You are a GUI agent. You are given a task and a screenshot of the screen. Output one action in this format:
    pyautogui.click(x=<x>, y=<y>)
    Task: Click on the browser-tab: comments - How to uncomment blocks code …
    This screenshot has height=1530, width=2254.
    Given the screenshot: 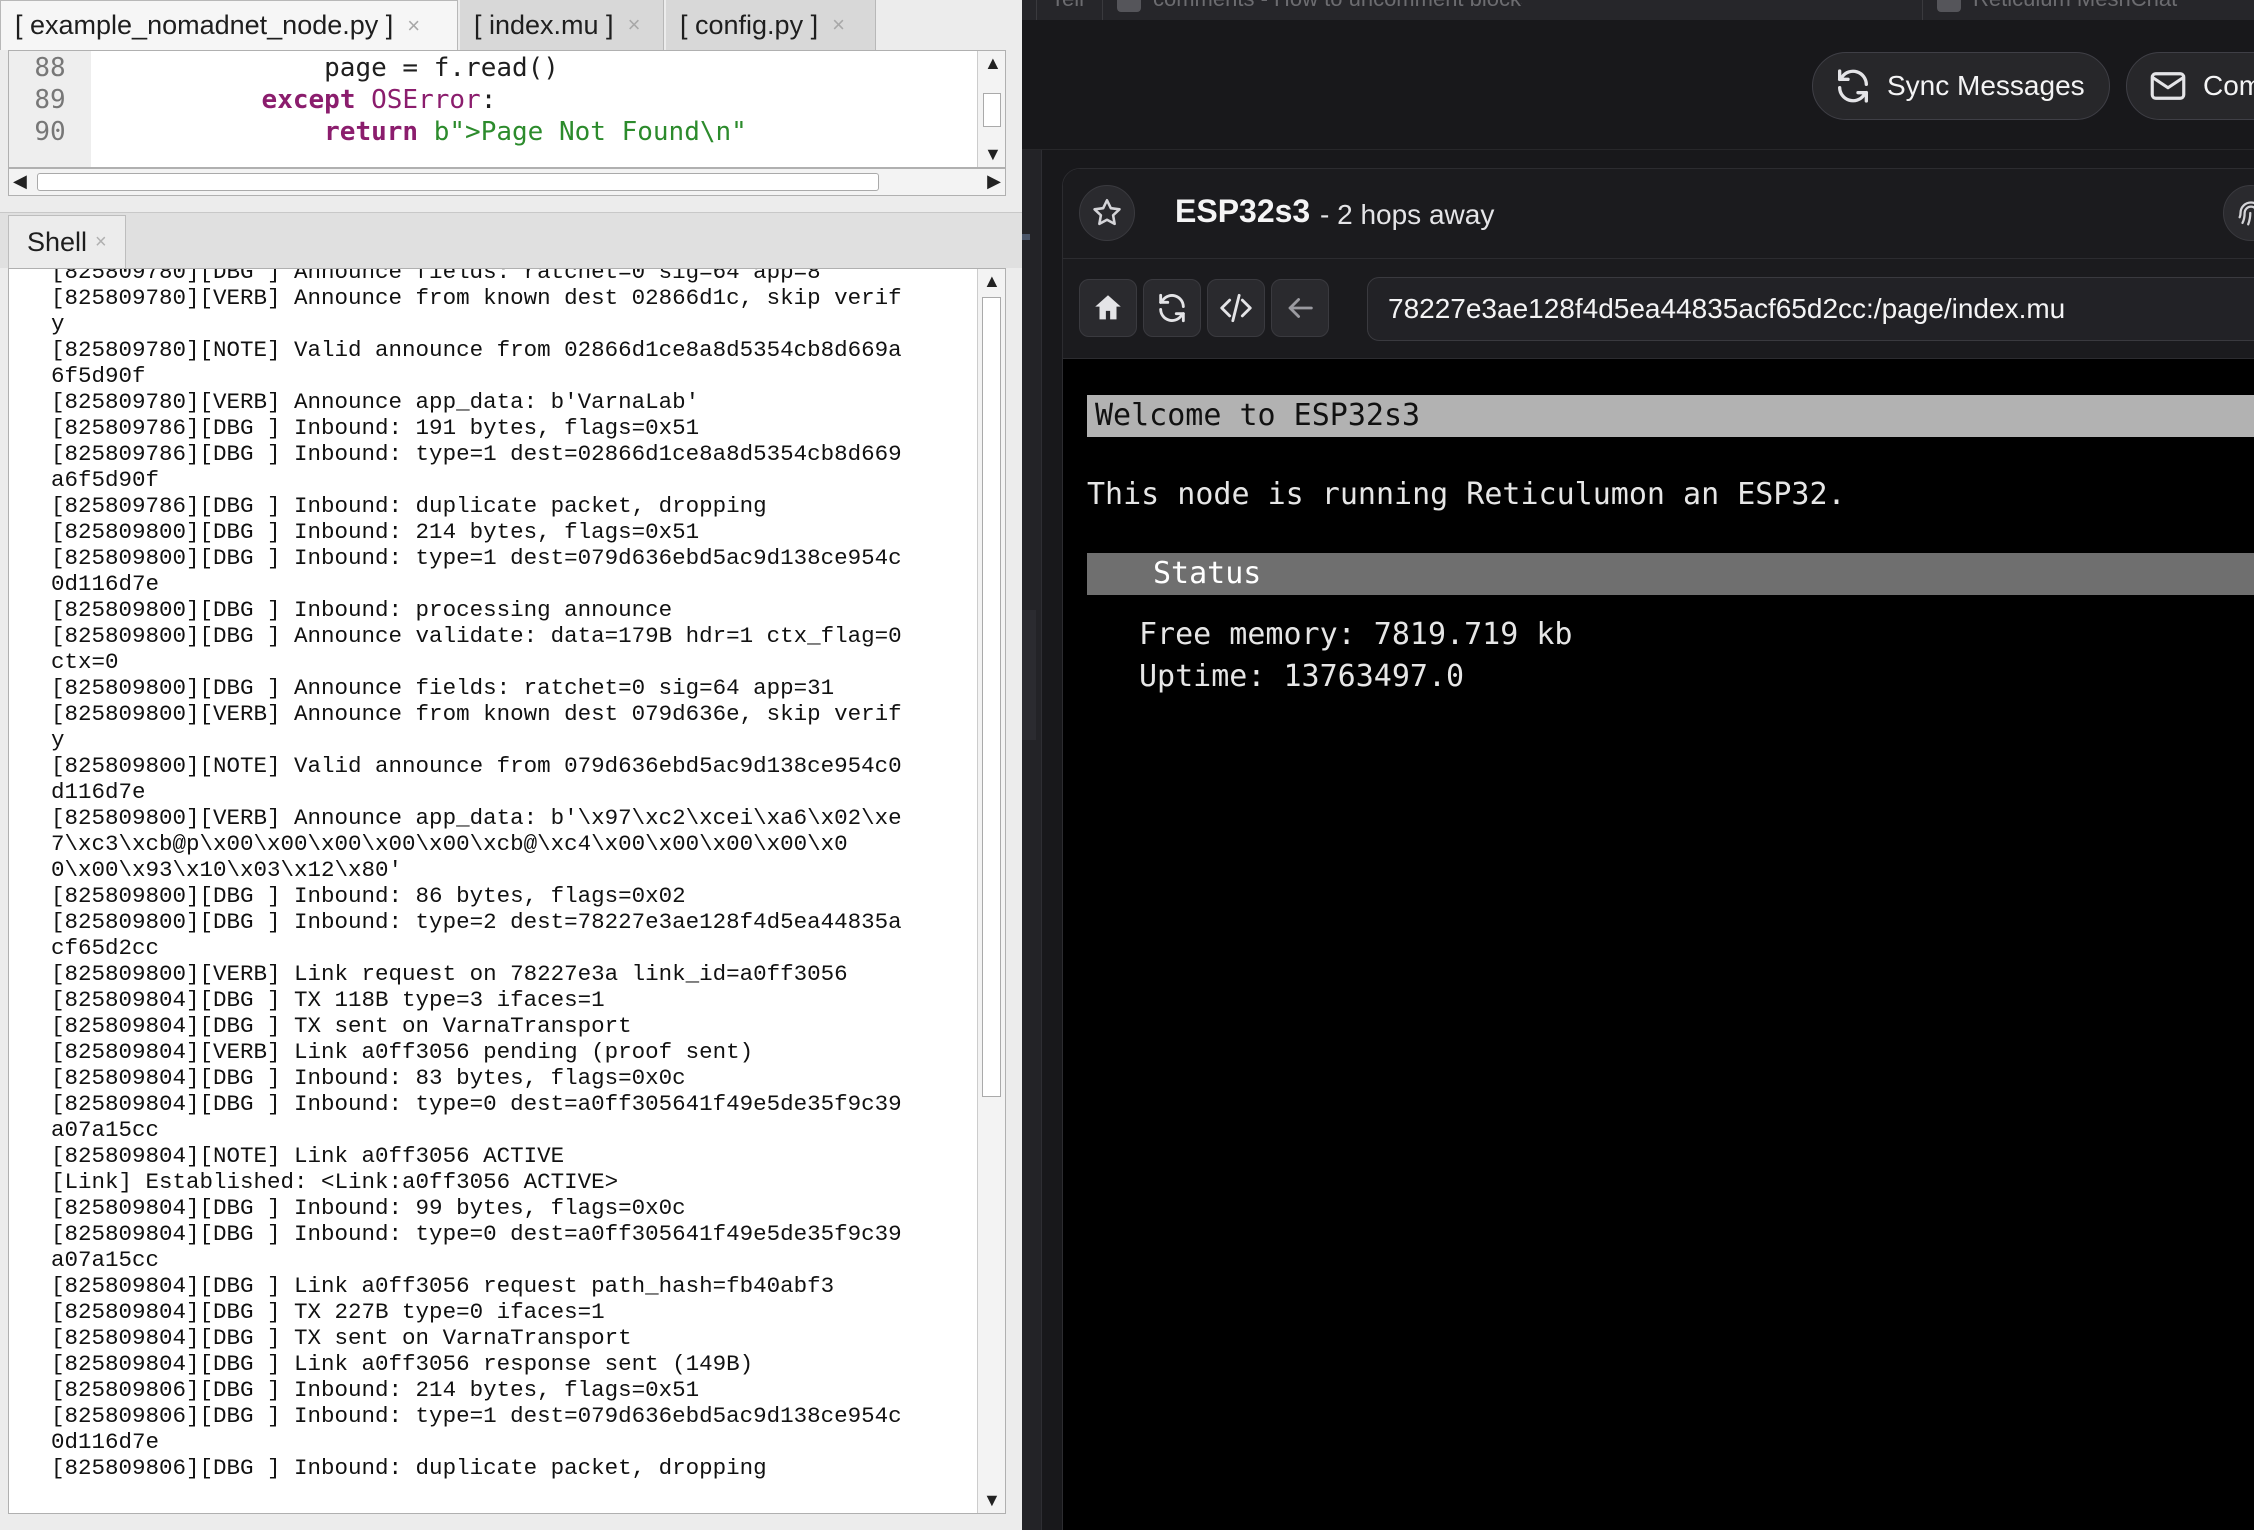 What is the action you would take?
    pyautogui.click(x=1312, y=10)
    